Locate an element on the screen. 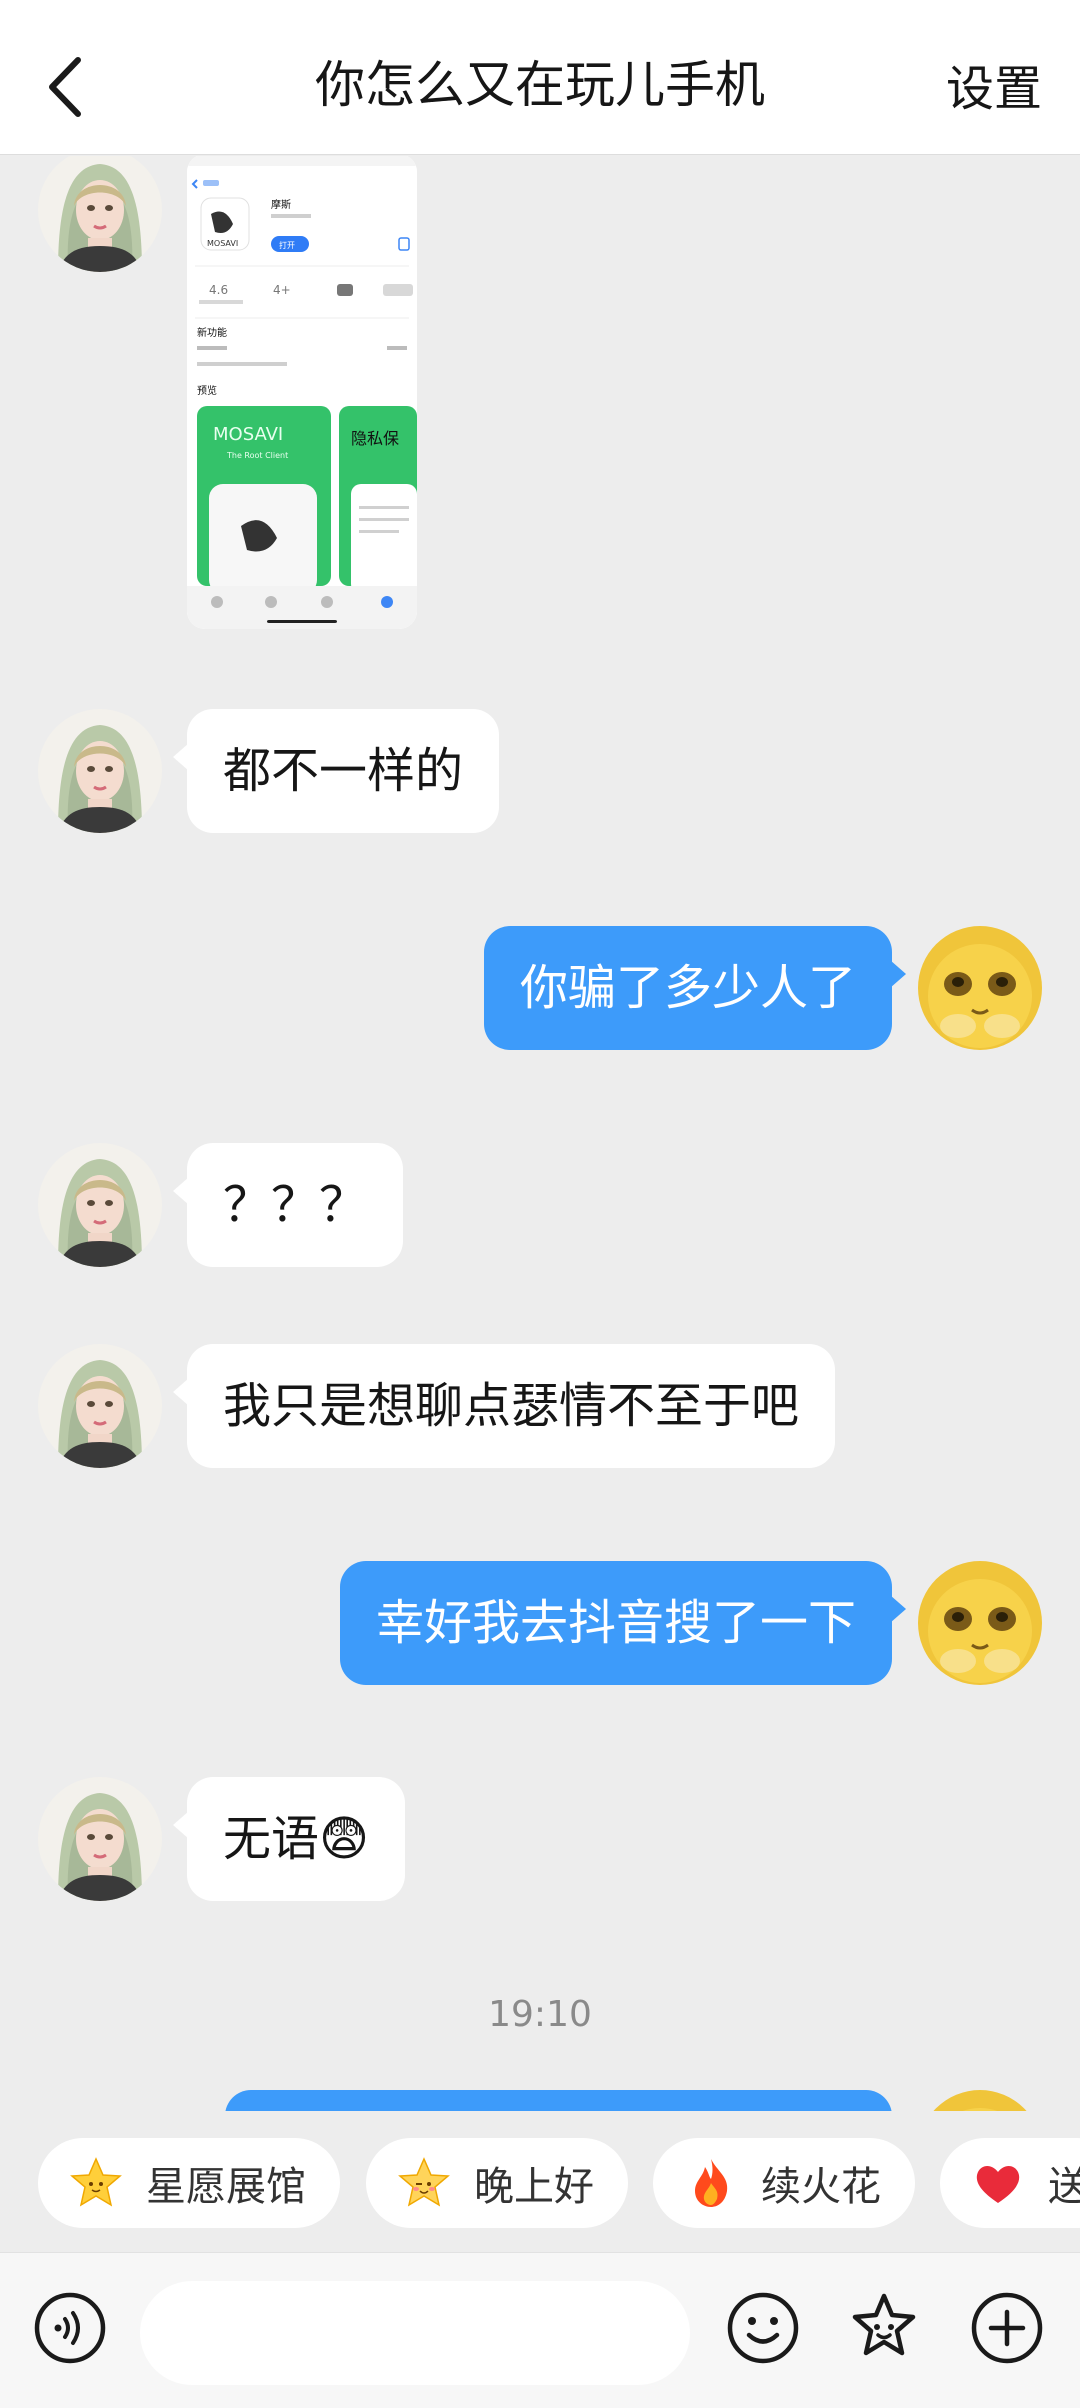 Image resolution: width=1080 pixels, height=2408 pixels. voice-button is located at coordinates (70, 2328).